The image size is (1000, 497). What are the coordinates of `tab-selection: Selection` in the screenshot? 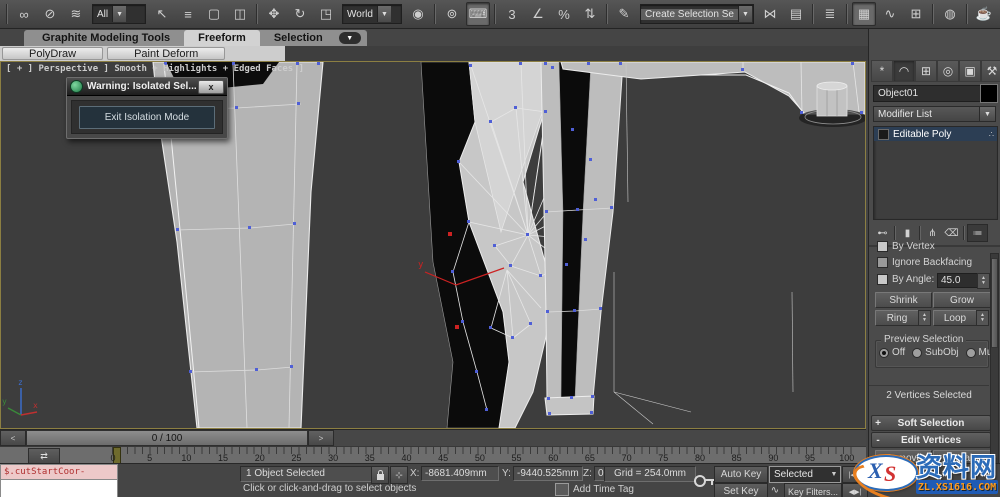 It's located at (298, 38).